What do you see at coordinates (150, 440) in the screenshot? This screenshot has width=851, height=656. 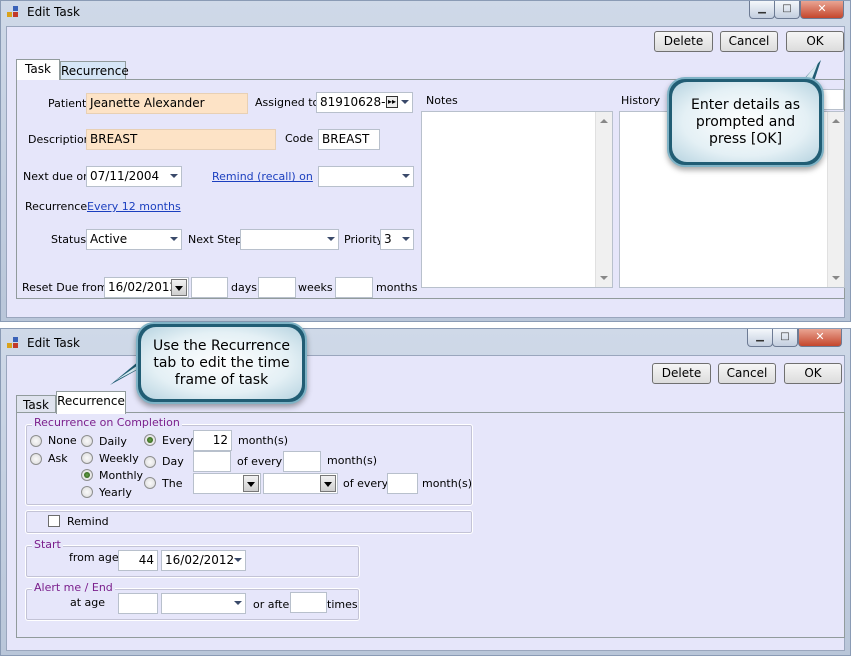 I see `radio-every` at bounding box center [150, 440].